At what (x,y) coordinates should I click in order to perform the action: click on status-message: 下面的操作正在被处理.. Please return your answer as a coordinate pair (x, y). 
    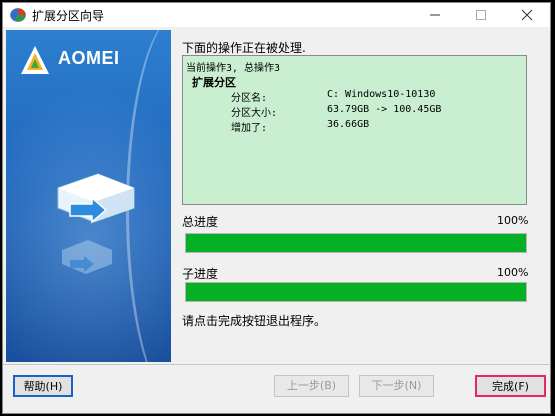
    Looking at the image, I should click on (244, 48).